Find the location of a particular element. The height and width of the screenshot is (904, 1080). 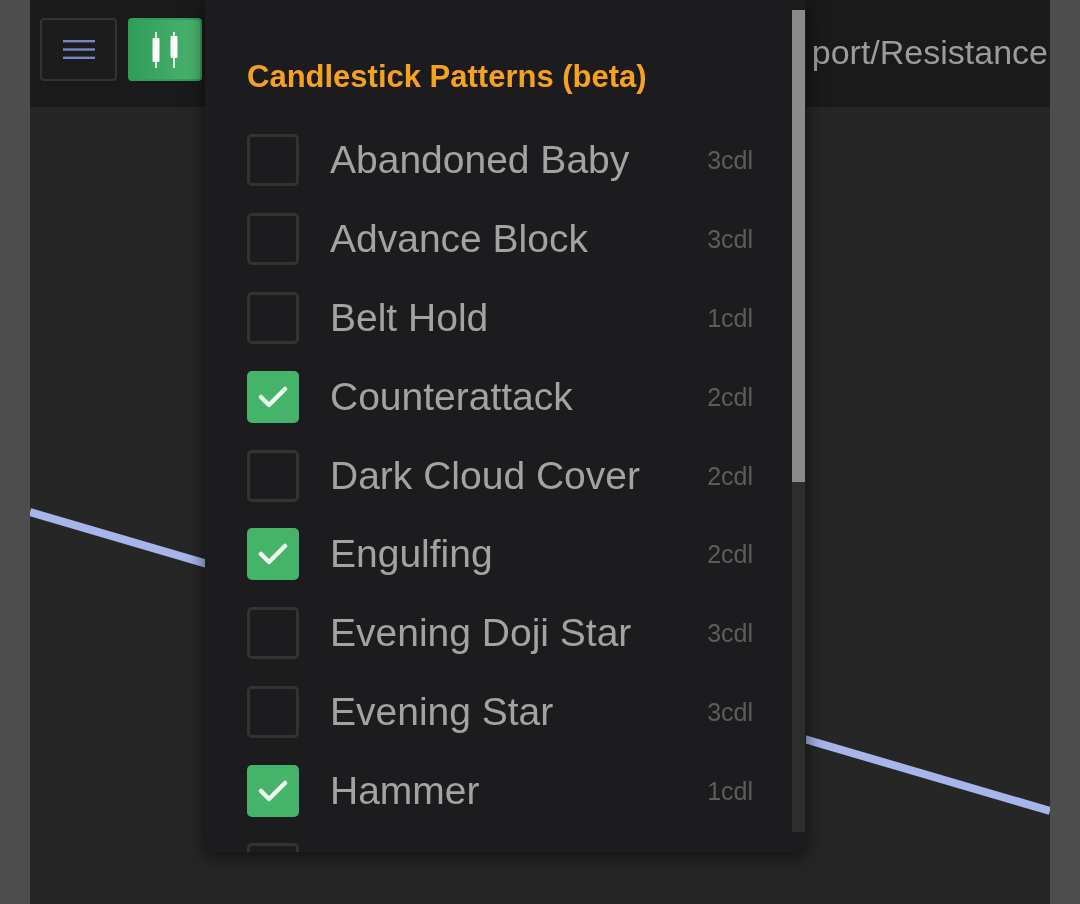

pattern-item: Engulfing 2cdl is located at coordinates (500, 554).